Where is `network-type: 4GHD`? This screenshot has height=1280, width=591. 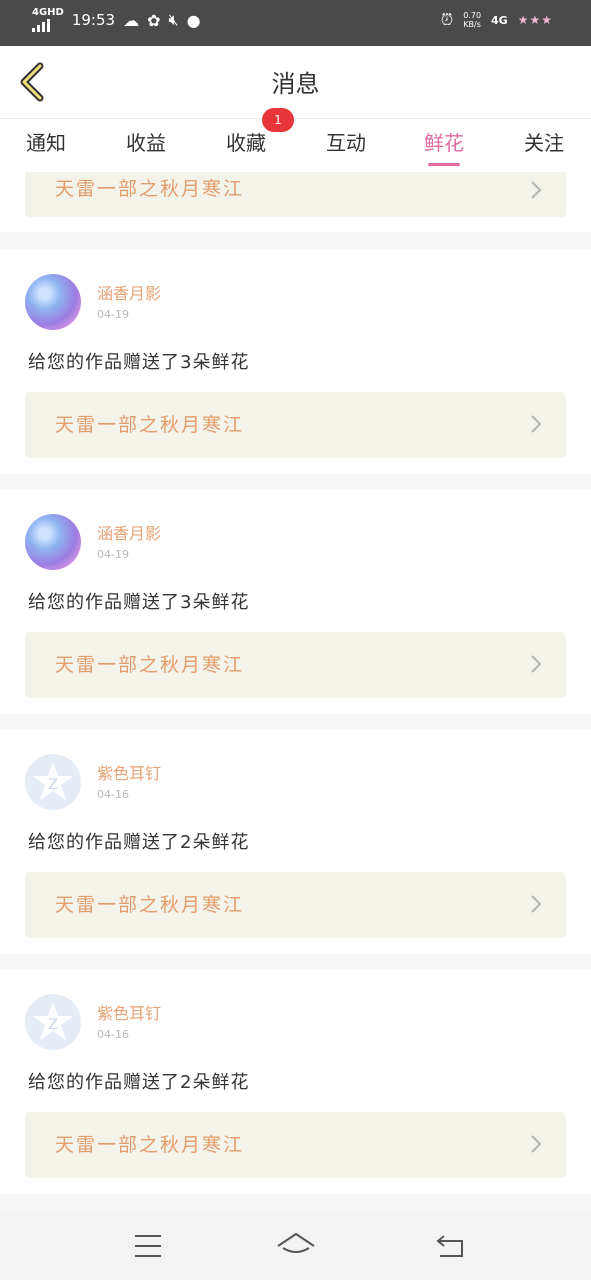 network-type: 4GHD is located at coordinates (48, 12).